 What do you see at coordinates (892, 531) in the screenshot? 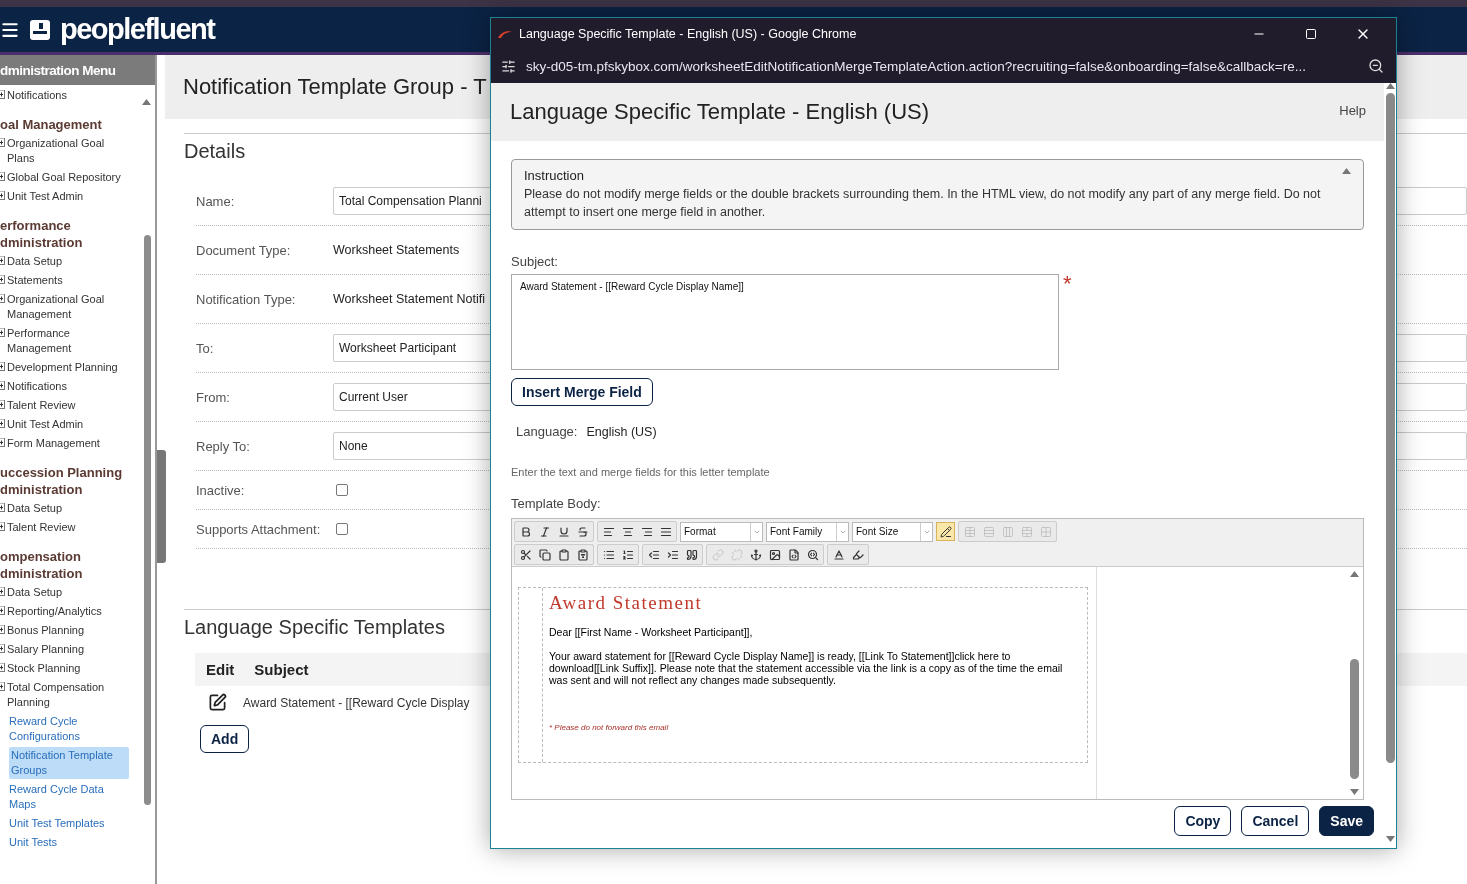
I see `dropdown: Font Size` at bounding box center [892, 531].